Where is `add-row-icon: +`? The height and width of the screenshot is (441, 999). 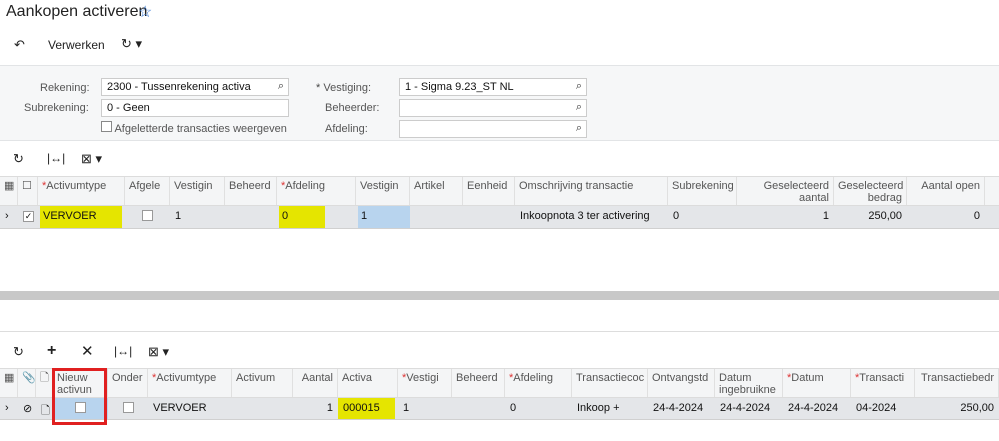 add-row-icon: + is located at coordinates (51, 351).